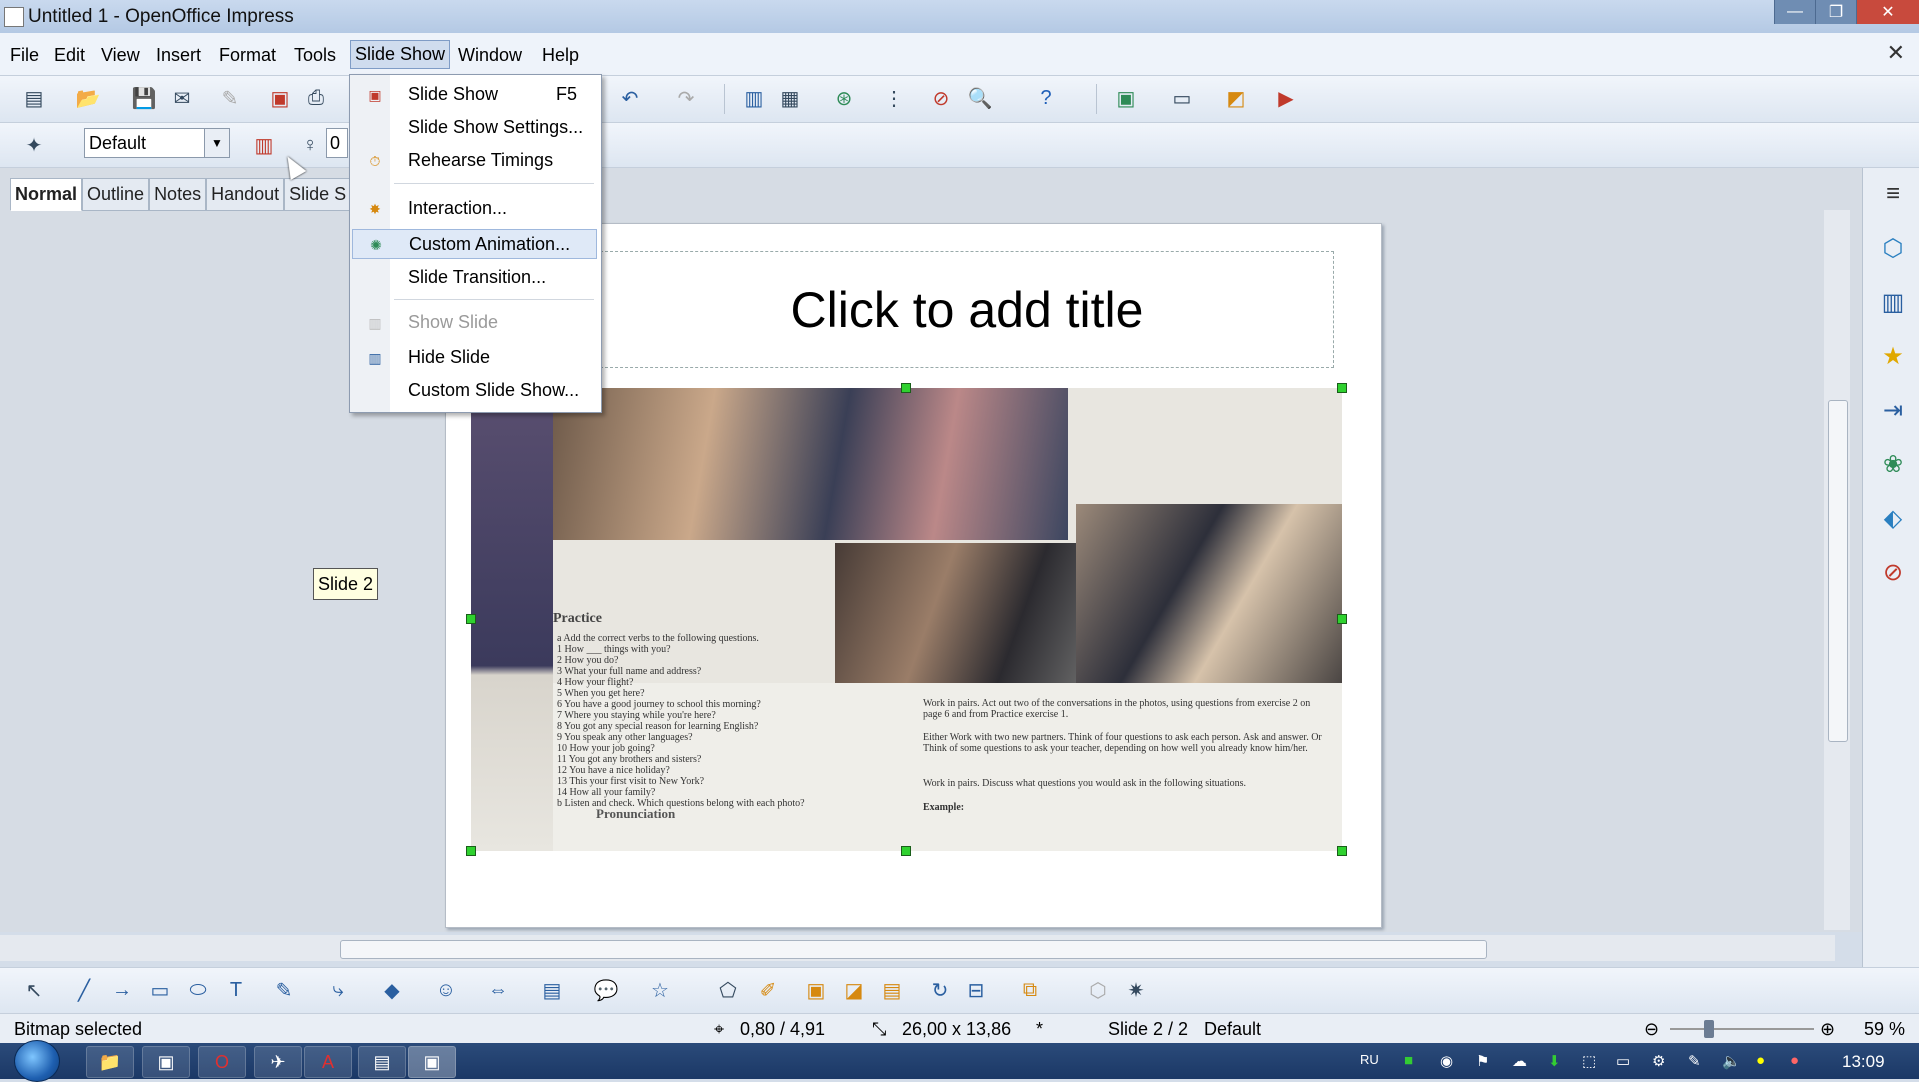 The width and height of the screenshot is (1919, 1082). I want to click on start-slideshow-icon: ▶, so click(1286, 98).